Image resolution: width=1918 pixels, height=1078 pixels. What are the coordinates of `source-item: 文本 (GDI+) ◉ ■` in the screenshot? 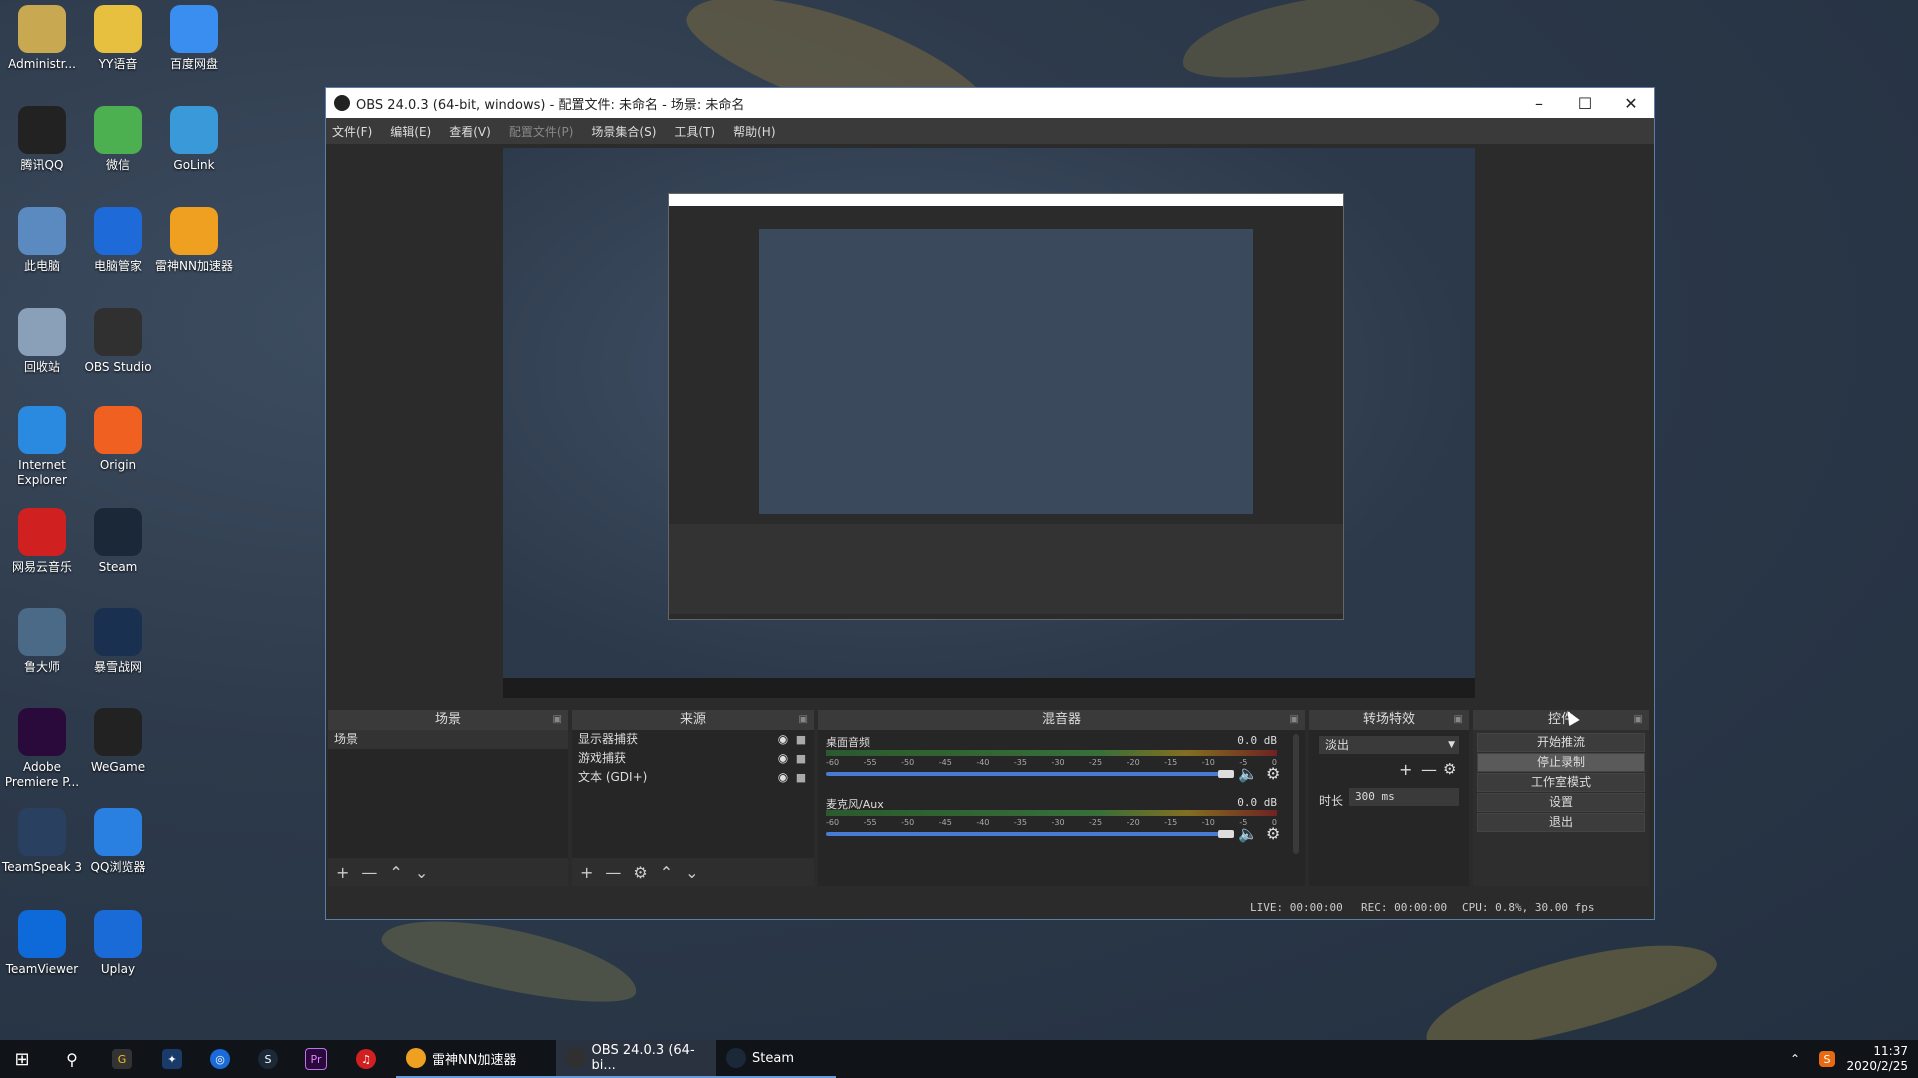 It's located at (693, 777).